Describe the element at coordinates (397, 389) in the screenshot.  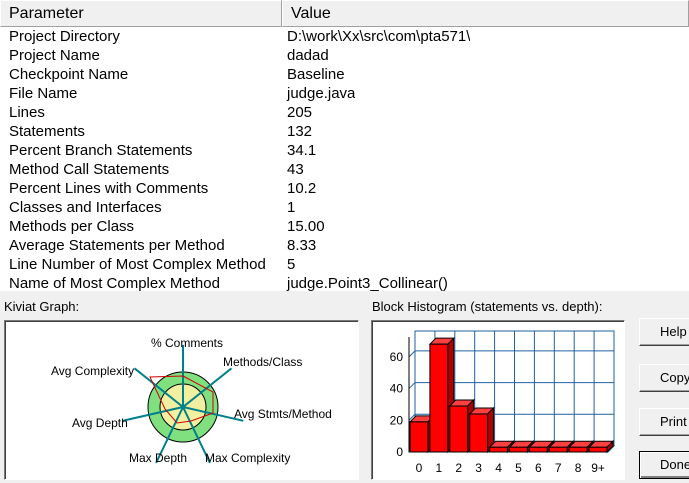
I see `y-tick-label: 40` at that location.